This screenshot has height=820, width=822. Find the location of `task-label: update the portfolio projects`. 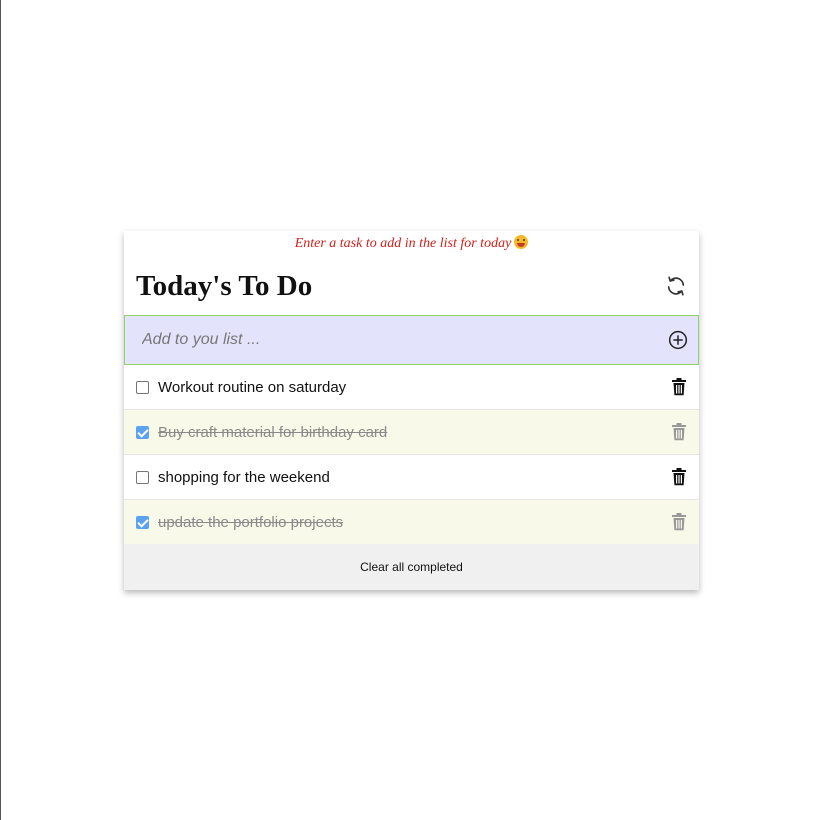

task-label: update the portfolio projects is located at coordinates (251, 522).